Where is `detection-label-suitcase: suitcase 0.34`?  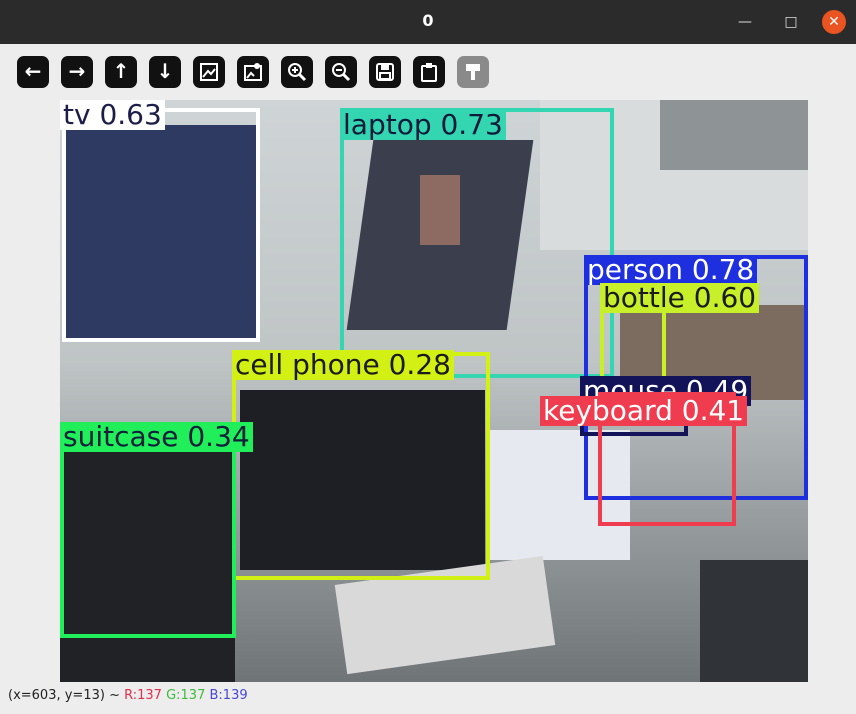 detection-label-suitcase: suitcase 0.34 is located at coordinates (156, 437).